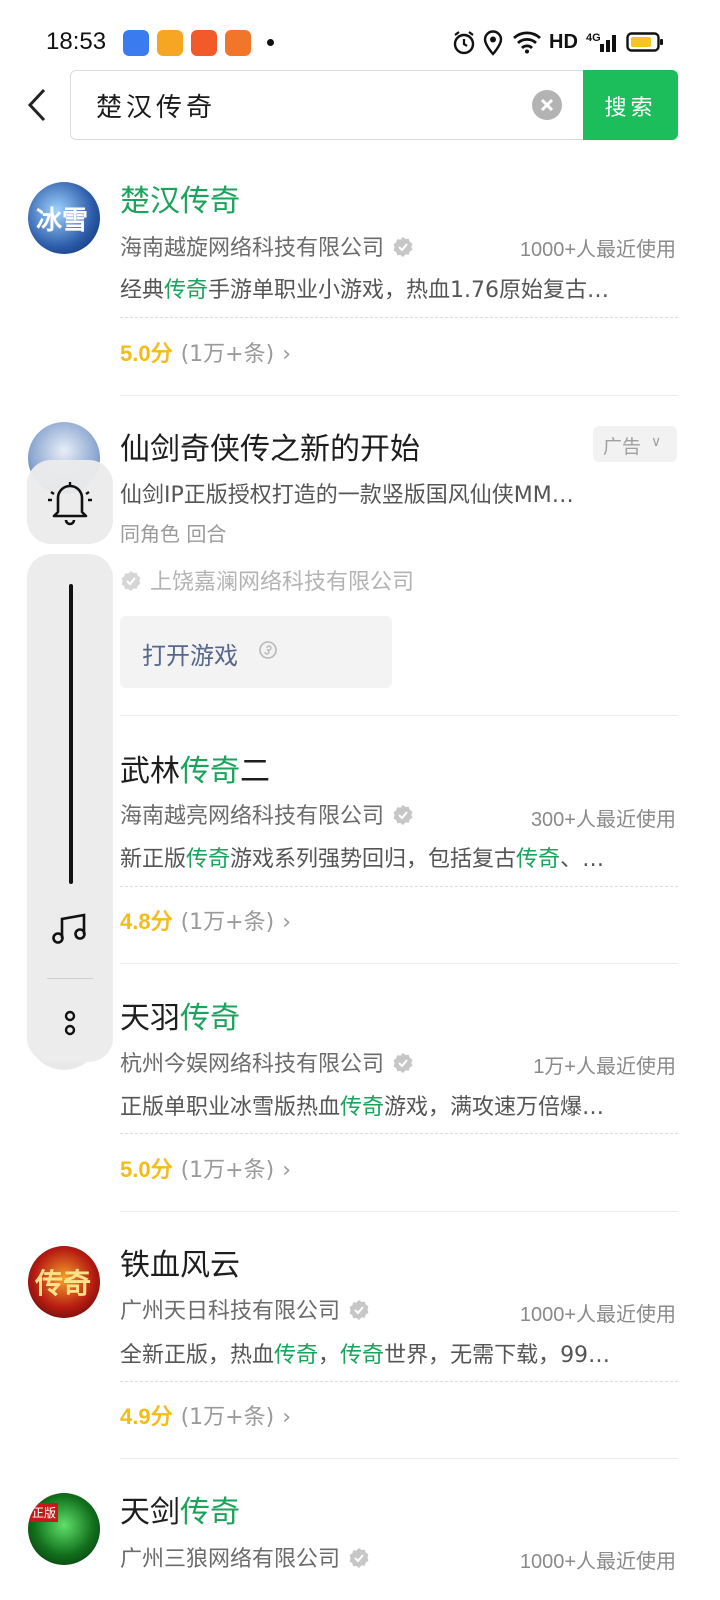 The height and width of the screenshot is (1600, 720). I want to click on signal-4g-icon: 4G, so click(601, 42).